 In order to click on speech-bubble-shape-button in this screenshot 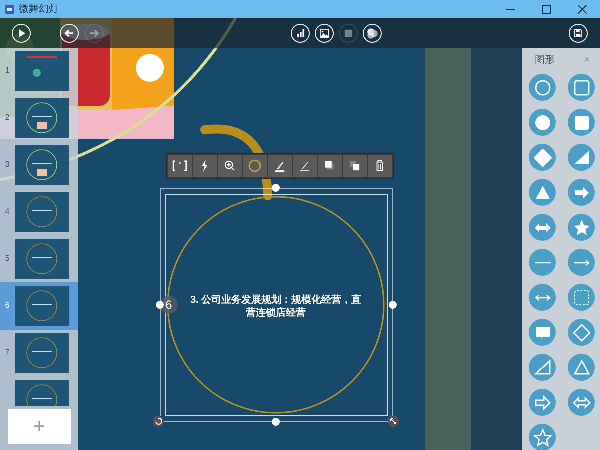, I will do `click(542, 332)`.